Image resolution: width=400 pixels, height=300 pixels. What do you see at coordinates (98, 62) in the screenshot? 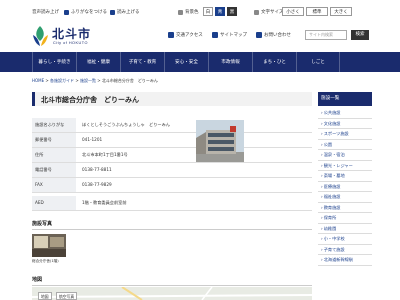
I see `nav-item-welfare: 福祉・健康` at bounding box center [98, 62].